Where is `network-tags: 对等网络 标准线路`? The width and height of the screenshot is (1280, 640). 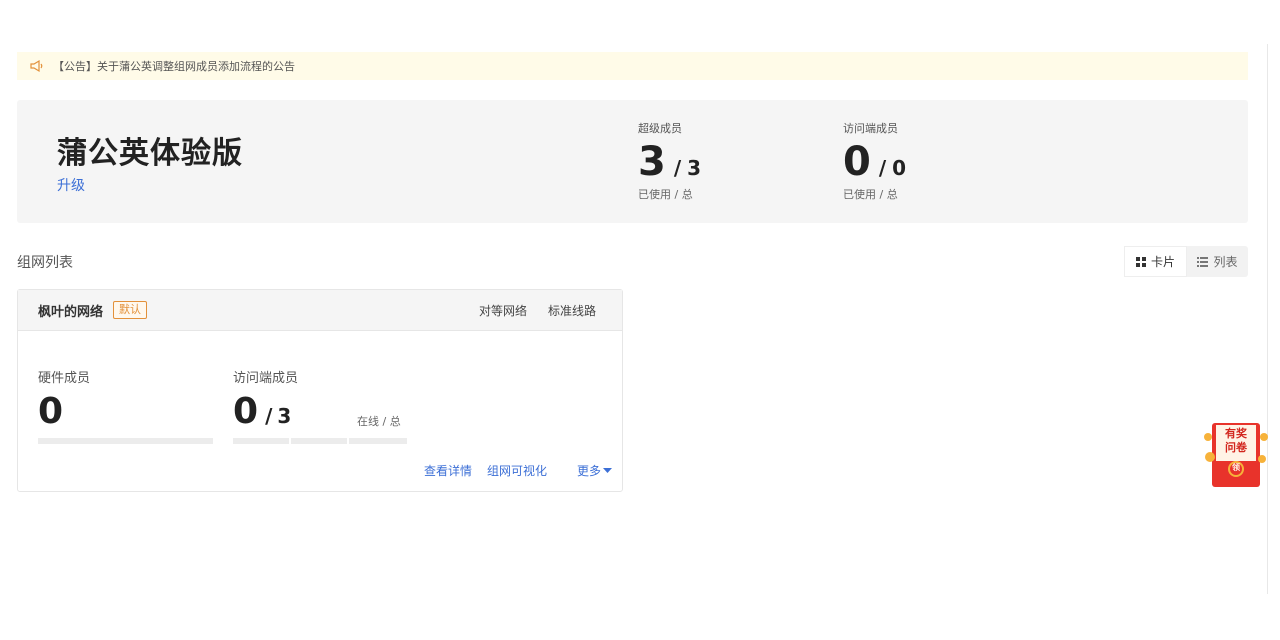
network-tags: 对等网络 标准线路 is located at coordinates (527, 310).